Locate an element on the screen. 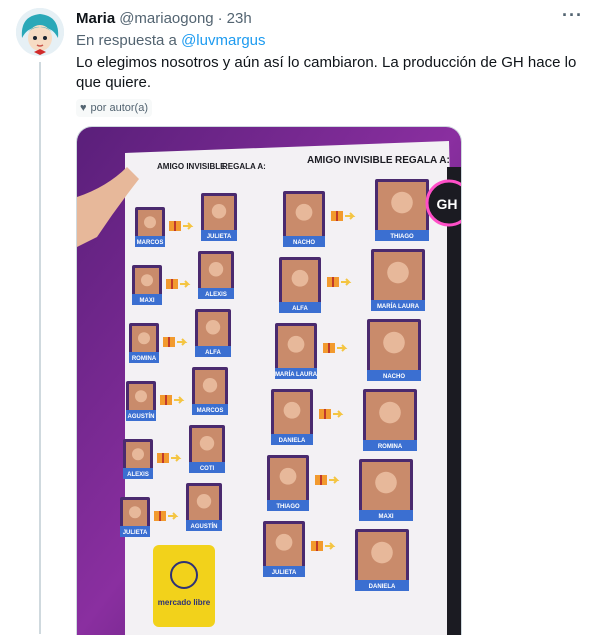 Image resolution: width=598 pixels, height=635 pixels. tweet-header: Maria @mariaogong · 23h is located at coordinates (329, 18).